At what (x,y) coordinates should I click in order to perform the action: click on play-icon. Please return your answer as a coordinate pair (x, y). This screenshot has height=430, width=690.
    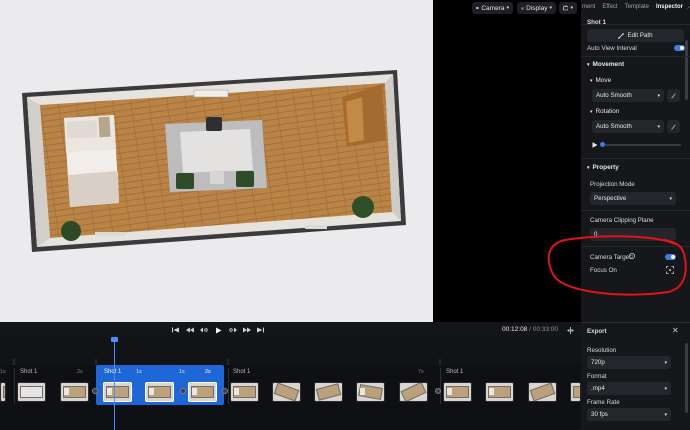
    Looking at the image, I should click on (218, 330).